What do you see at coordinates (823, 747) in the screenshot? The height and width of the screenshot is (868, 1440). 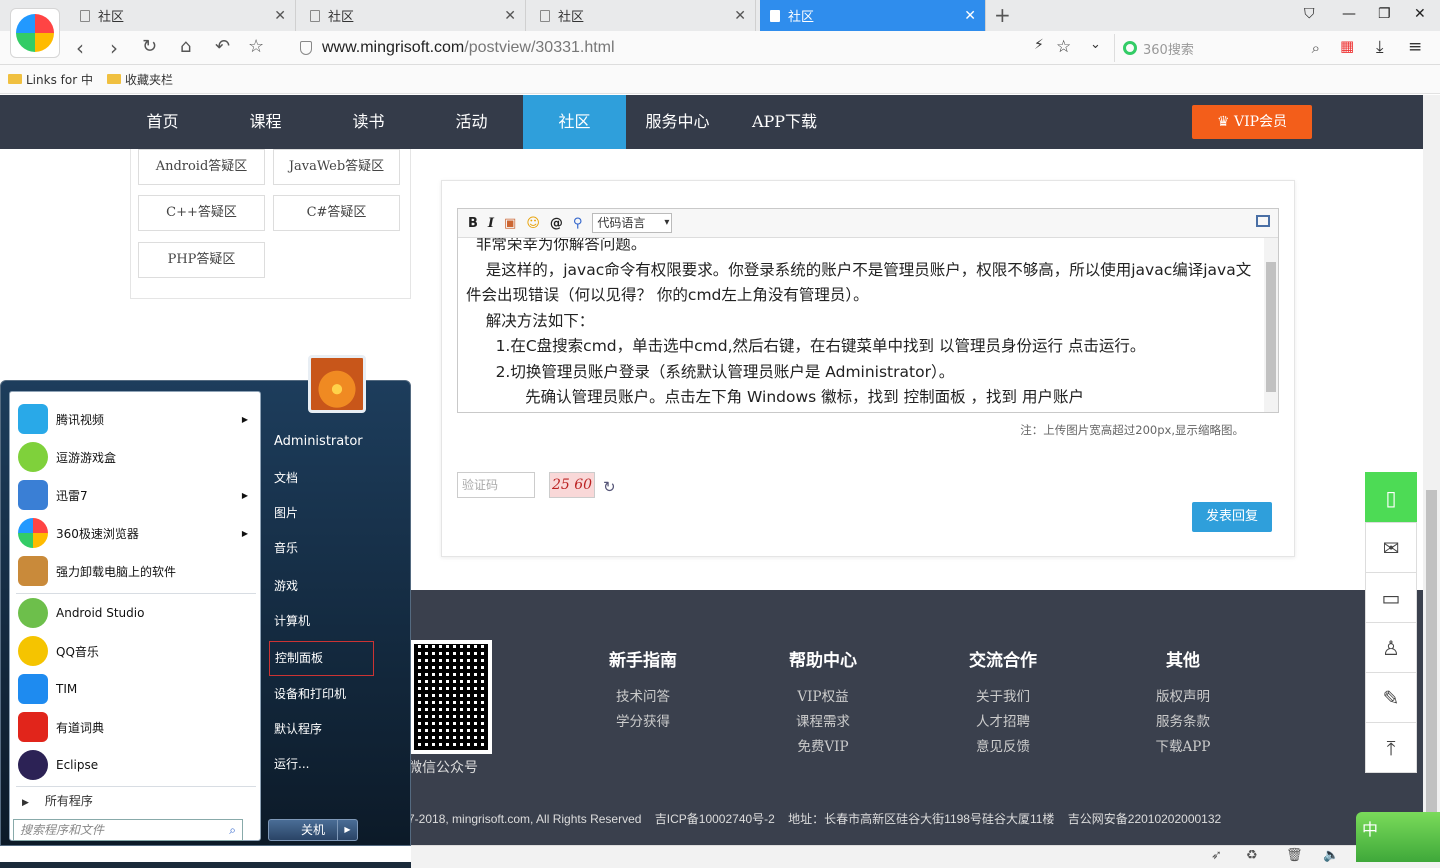 I see `footer-link: 免费VIP` at bounding box center [823, 747].